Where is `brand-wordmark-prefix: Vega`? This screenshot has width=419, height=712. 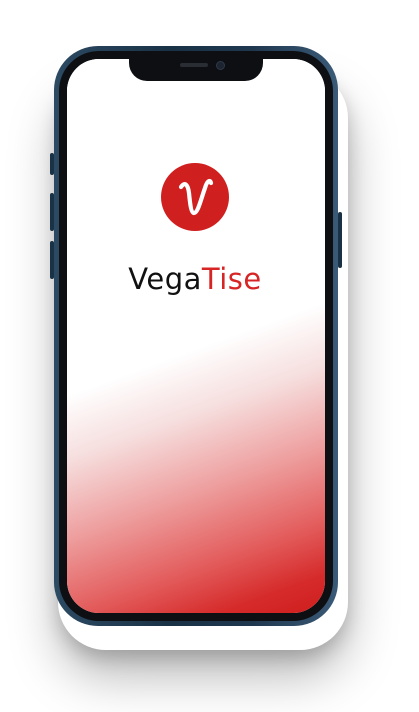 brand-wordmark-prefix: Vega is located at coordinates (165, 279).